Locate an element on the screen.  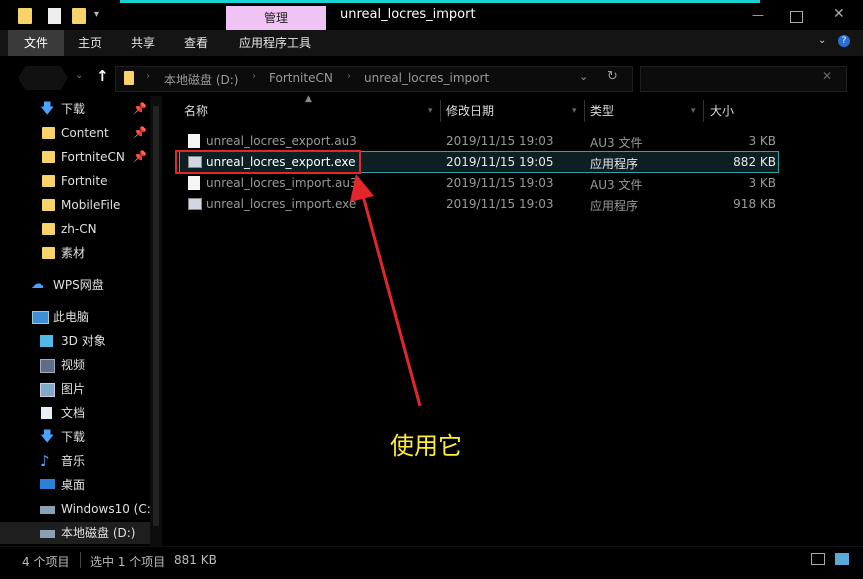
download-arrow-icon: 🡇 is located at coordinates (47, 109).